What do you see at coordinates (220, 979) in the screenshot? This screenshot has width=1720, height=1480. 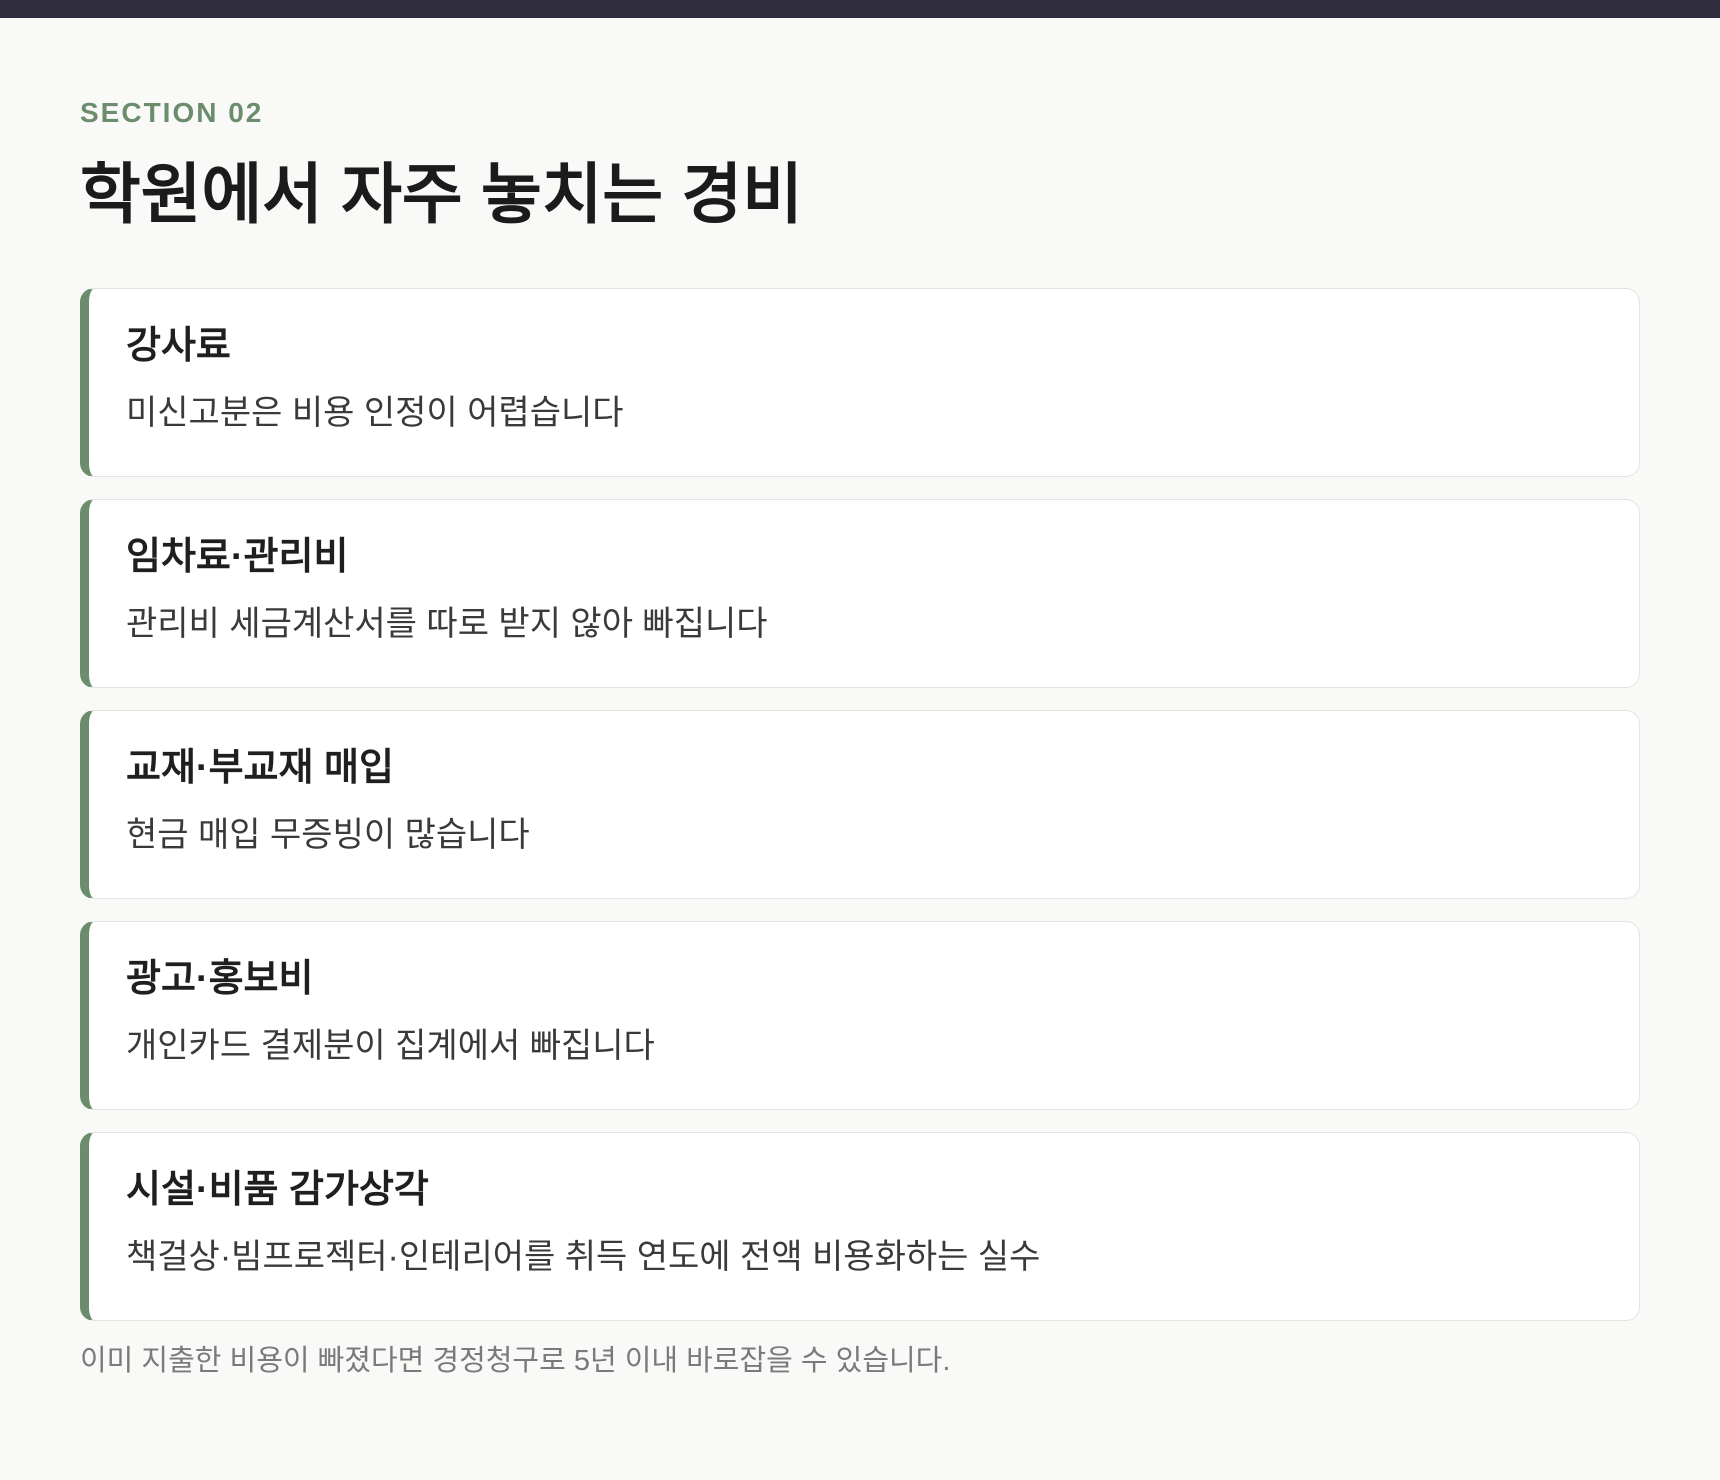 I see `card-title: 광고·홍보비` at bounding box center [220, 979].